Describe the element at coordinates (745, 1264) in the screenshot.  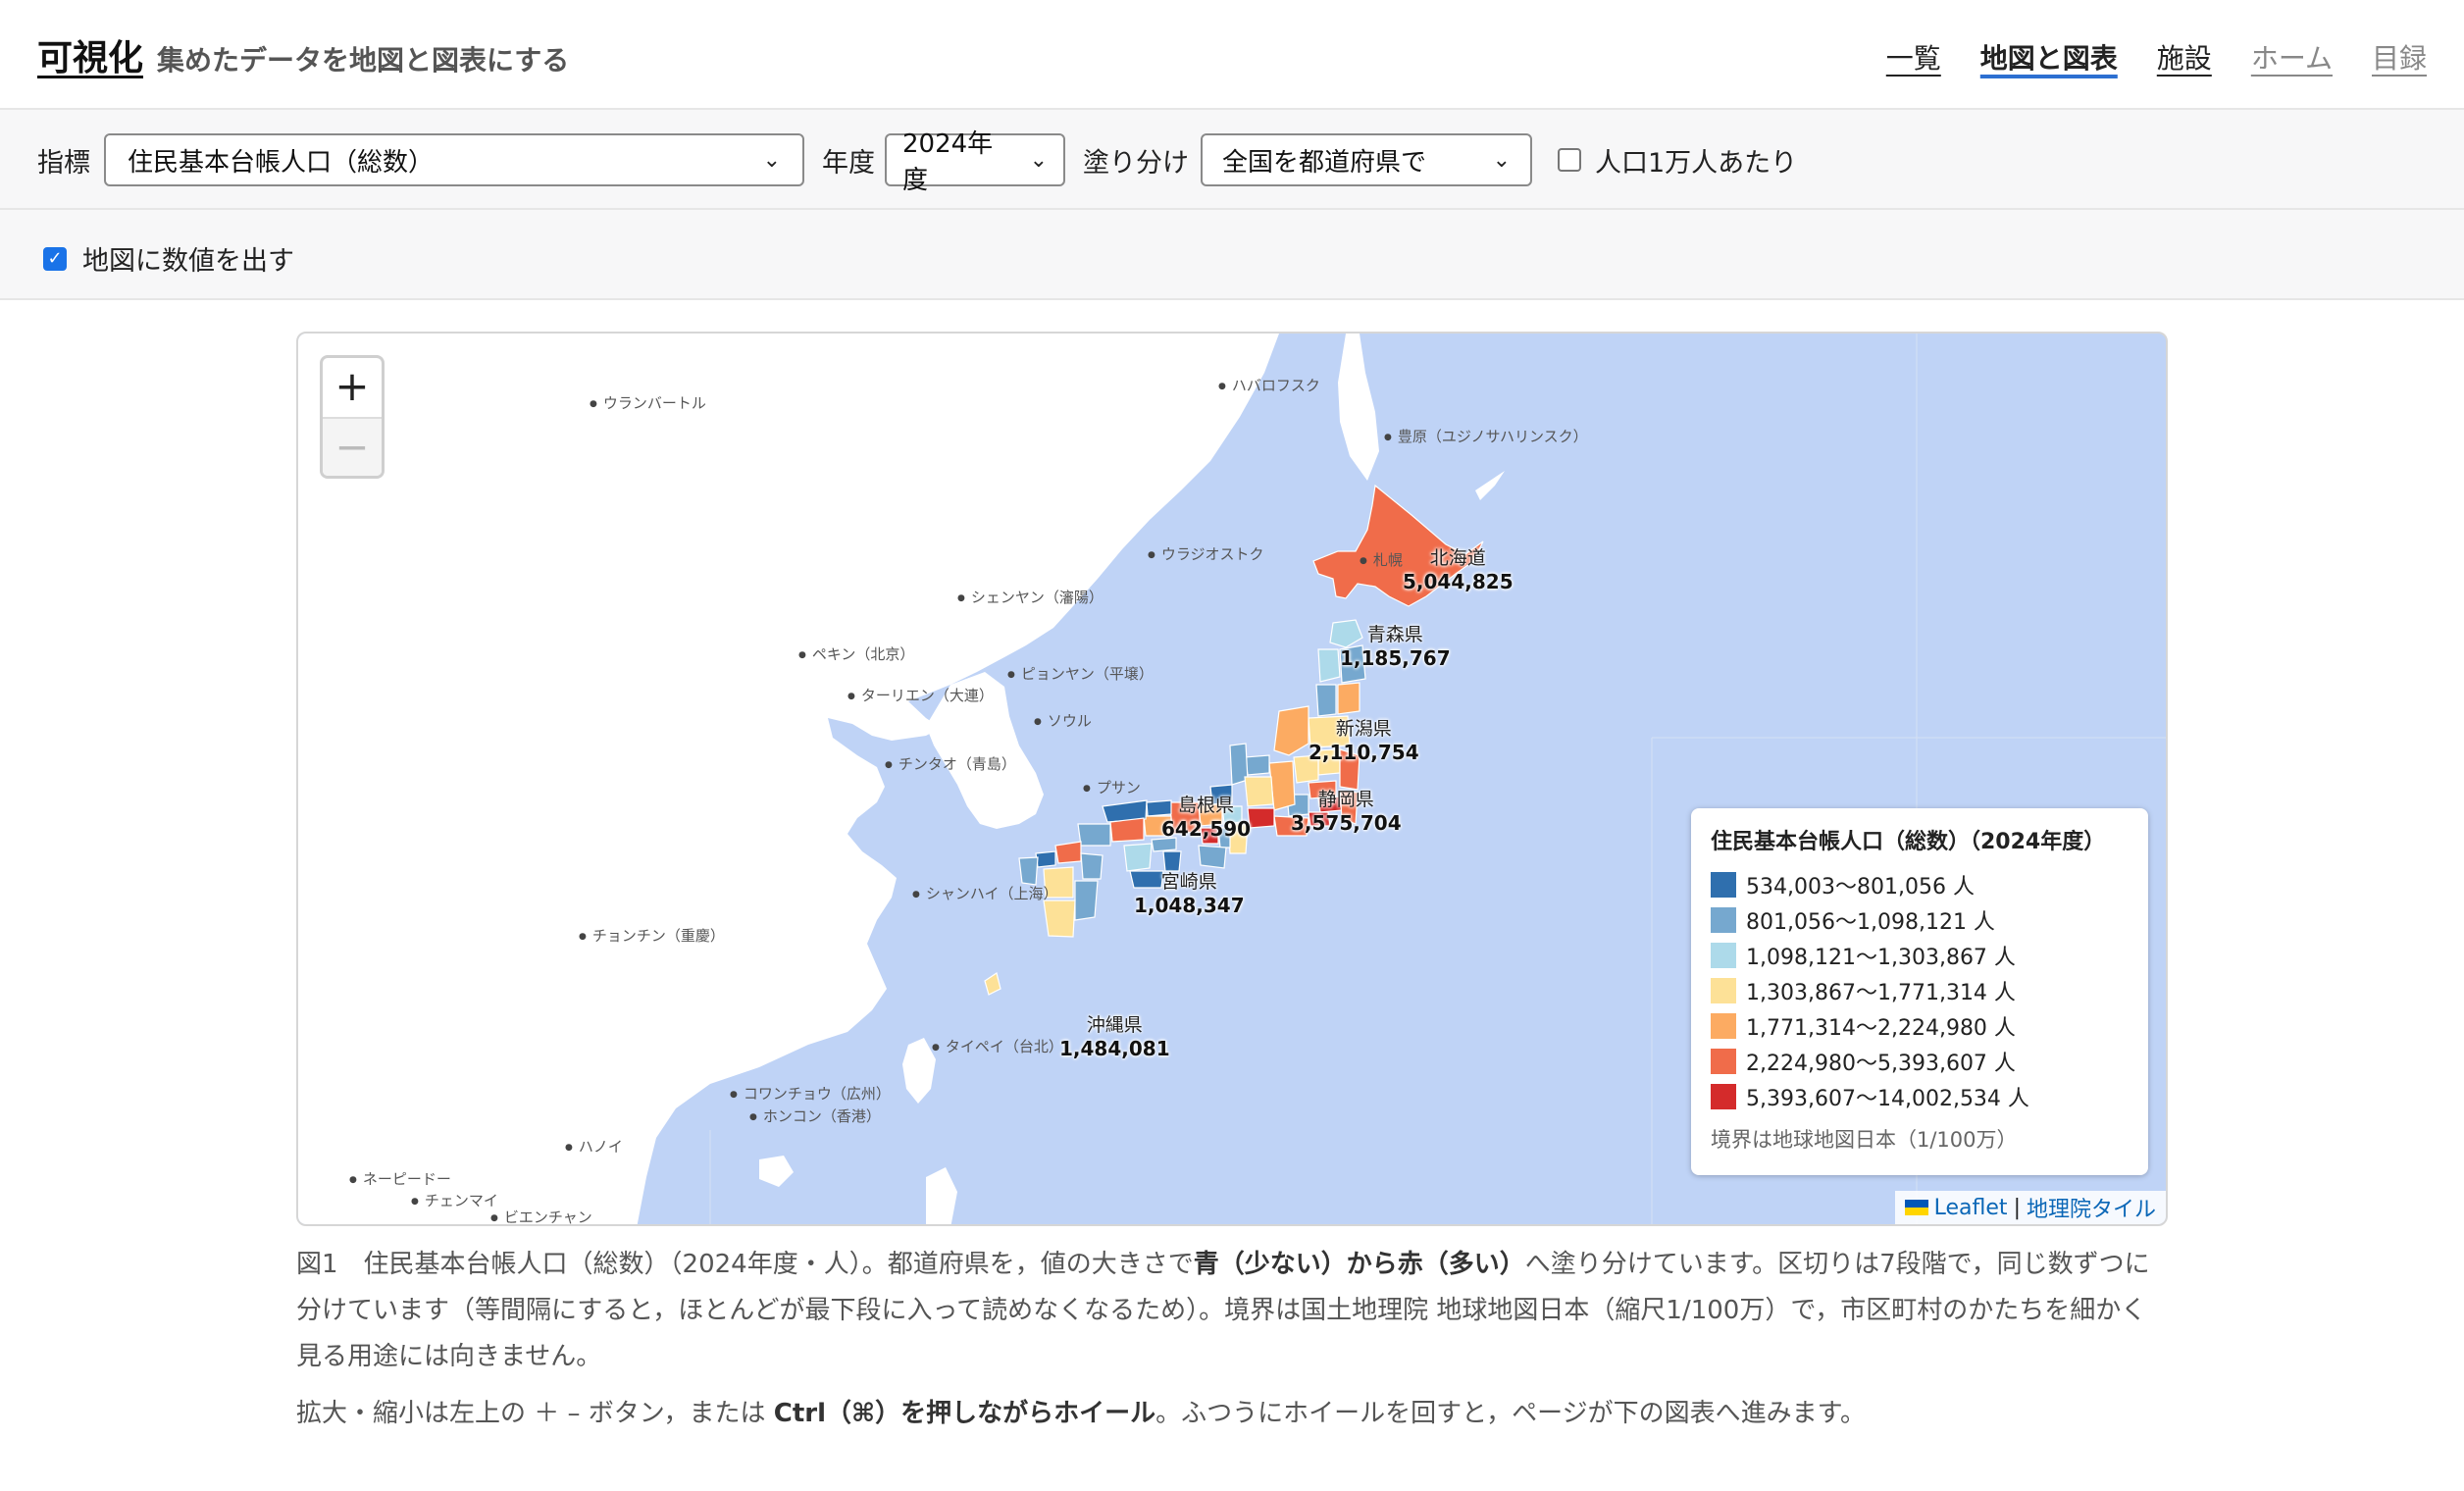
I see `caption-text: 図1 住民基本台帳人口（総数）（2024年度・人）。都道府県を，値の大きさで` at that location.